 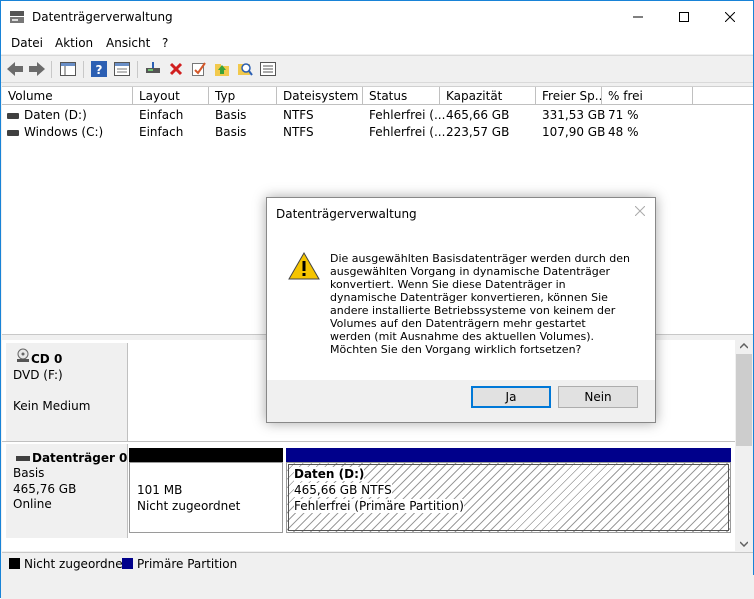 I want to click on minimize-button, so click(x=638, y=17).